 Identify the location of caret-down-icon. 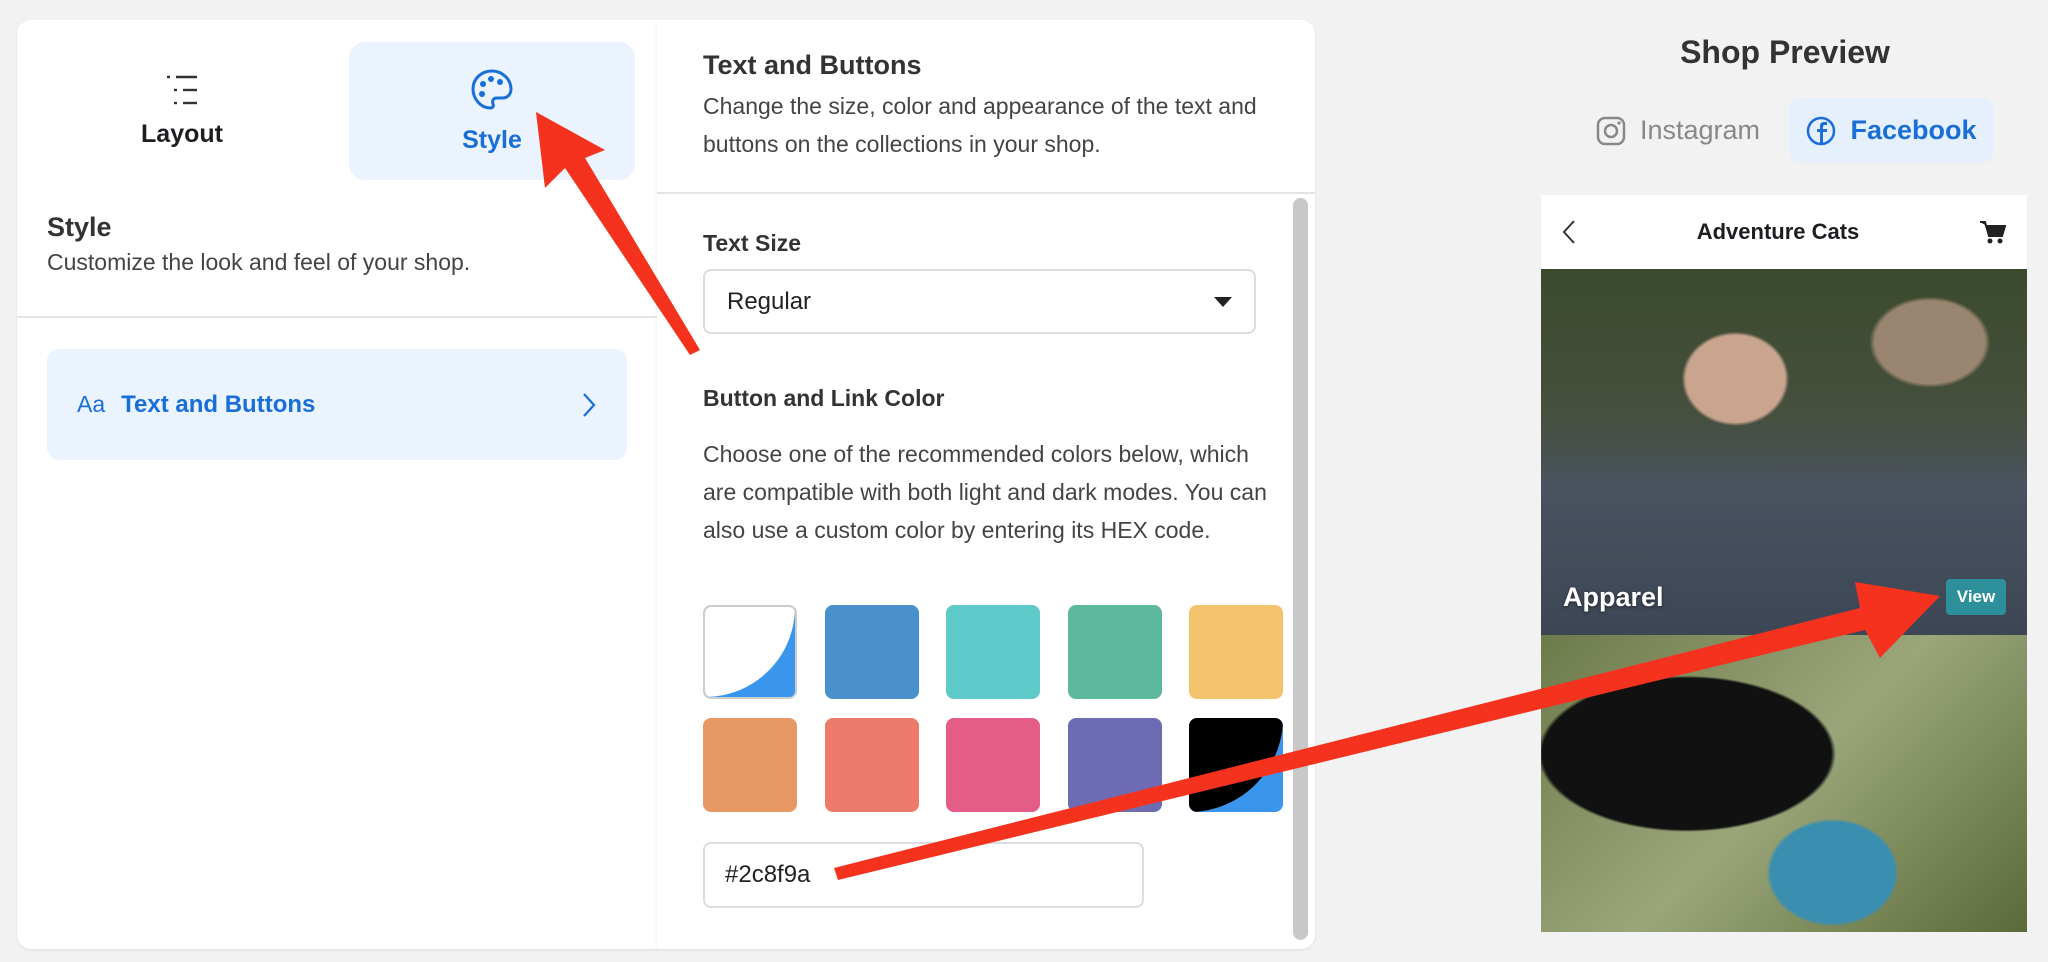
(1223, 301).